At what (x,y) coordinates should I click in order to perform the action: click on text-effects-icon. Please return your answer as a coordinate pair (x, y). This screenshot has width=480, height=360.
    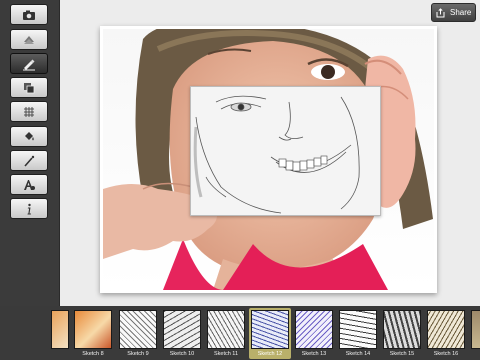
    Looking at the image, I should click on (29, 184).